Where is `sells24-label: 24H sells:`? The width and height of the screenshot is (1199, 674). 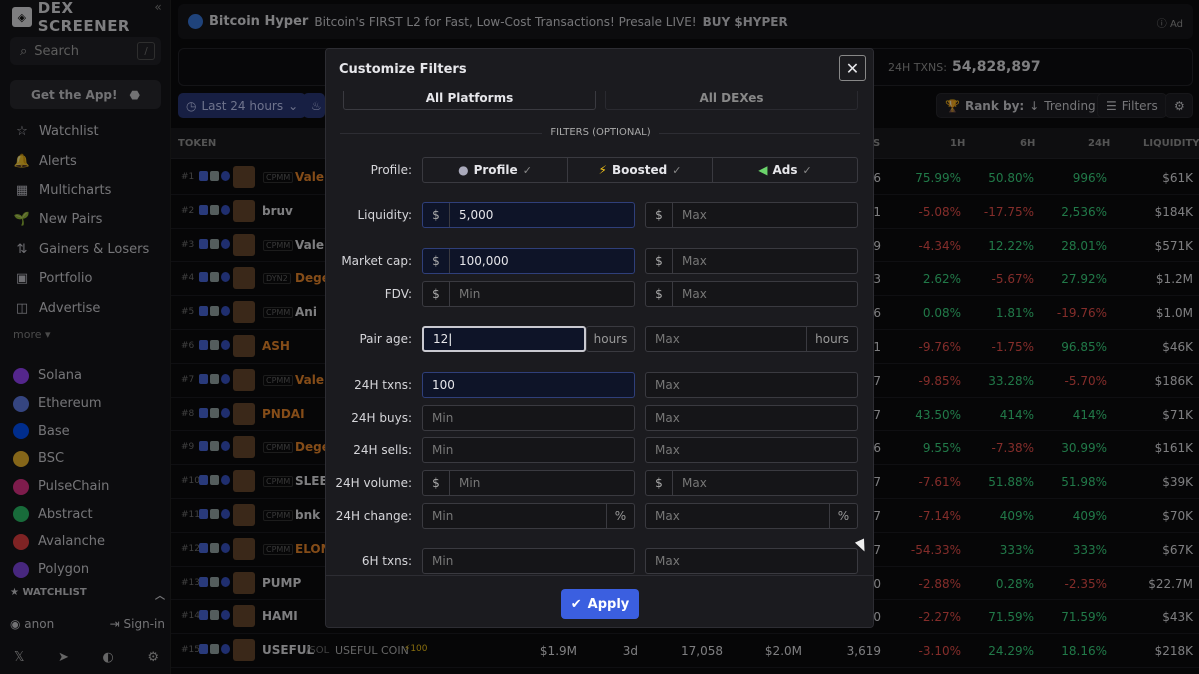
sells24-label: 24H sells: is located at coordinates (382, 450).